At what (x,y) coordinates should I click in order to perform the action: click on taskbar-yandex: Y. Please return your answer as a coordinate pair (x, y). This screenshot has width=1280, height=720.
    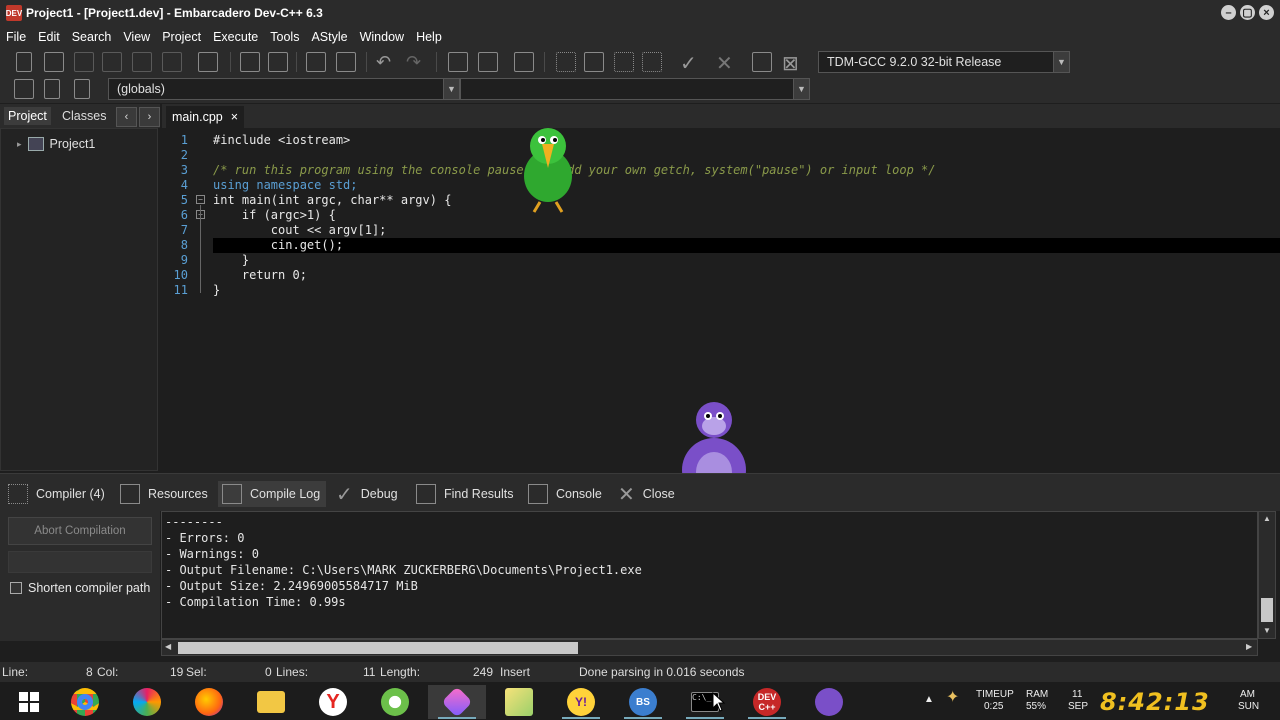
    Looking at the image, I should click on (333, 702).